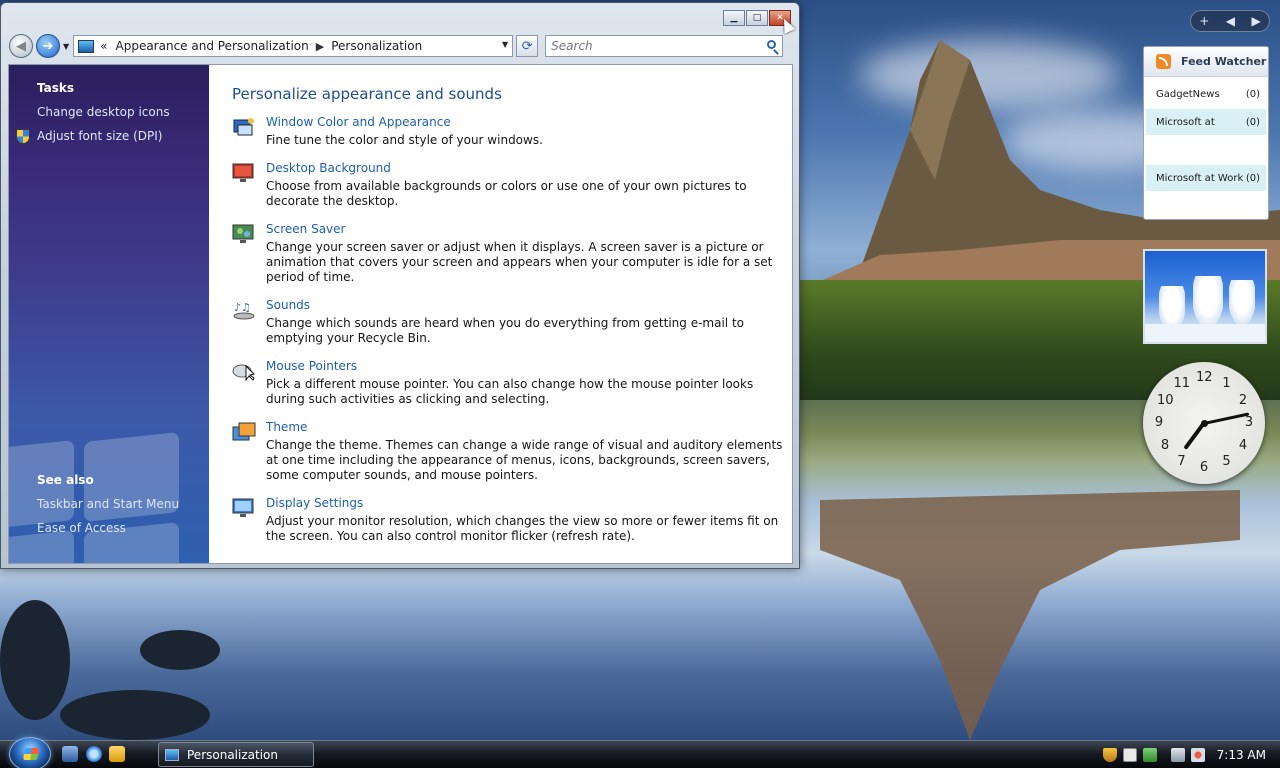  Describe the element at coordinates (103, 112) in the screenshot. I see `change-desktop-icons-link: Change desktop icons` at that location.